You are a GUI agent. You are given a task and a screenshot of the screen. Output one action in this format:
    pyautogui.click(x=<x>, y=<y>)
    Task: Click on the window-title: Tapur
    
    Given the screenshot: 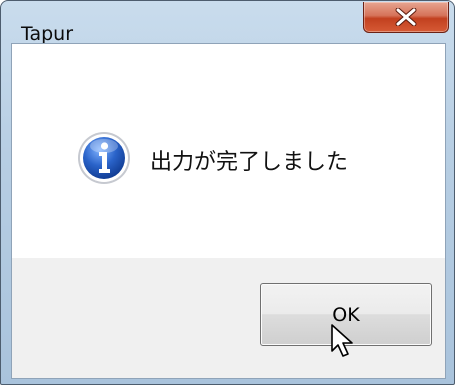 What is the action you would take?
    pyautogui.click(x=47, y=34)
    